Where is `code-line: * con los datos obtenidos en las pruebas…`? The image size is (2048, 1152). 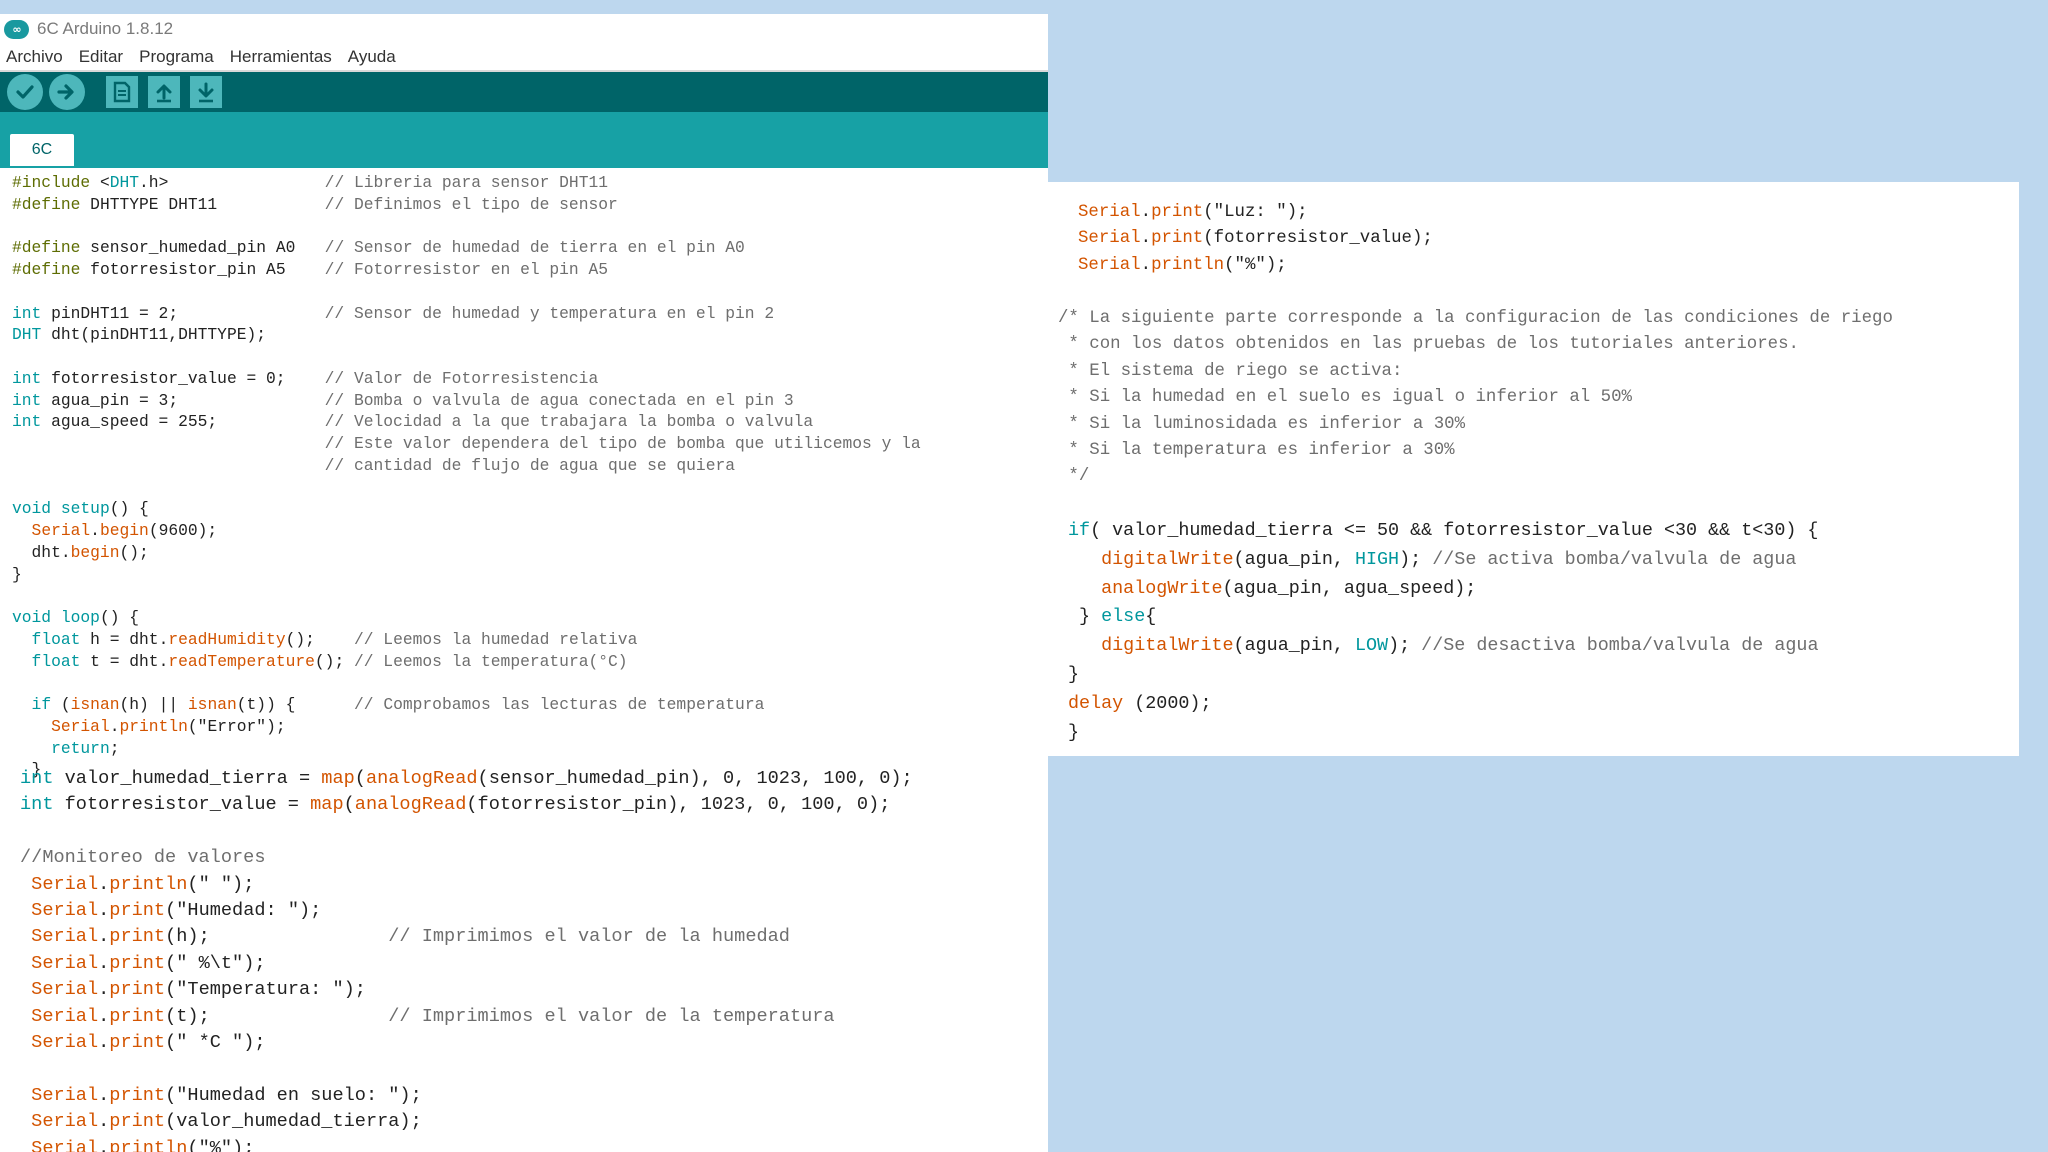 code-line: * con los datos obtenidos en las pruebas… is located at coordinates (1428, 345).